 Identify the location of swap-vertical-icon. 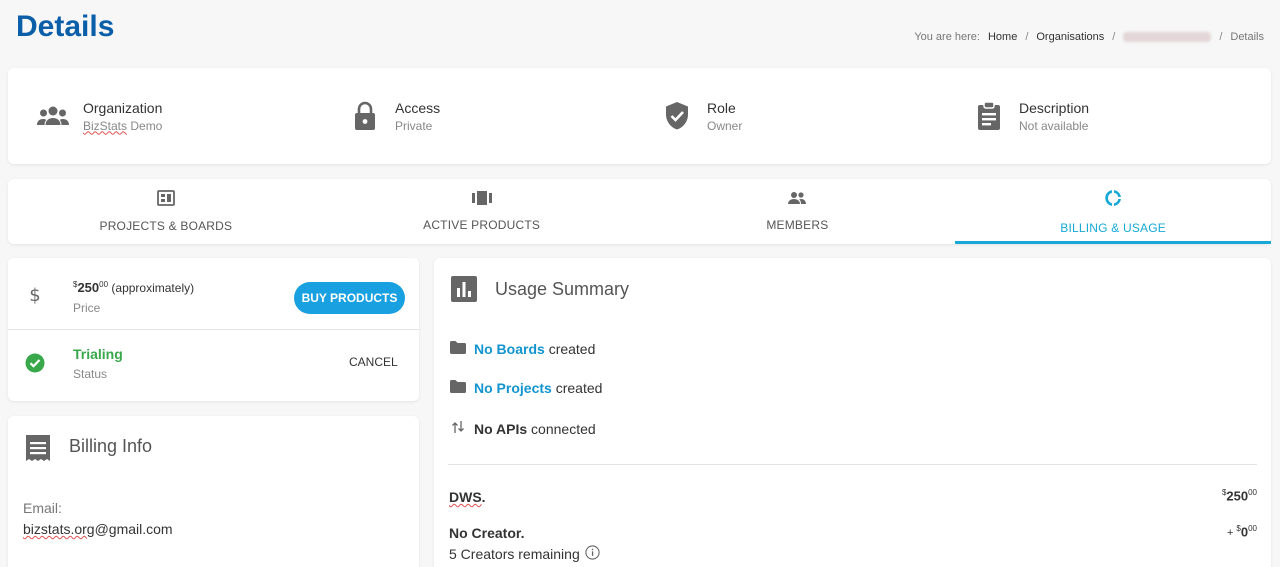
(458, 428).